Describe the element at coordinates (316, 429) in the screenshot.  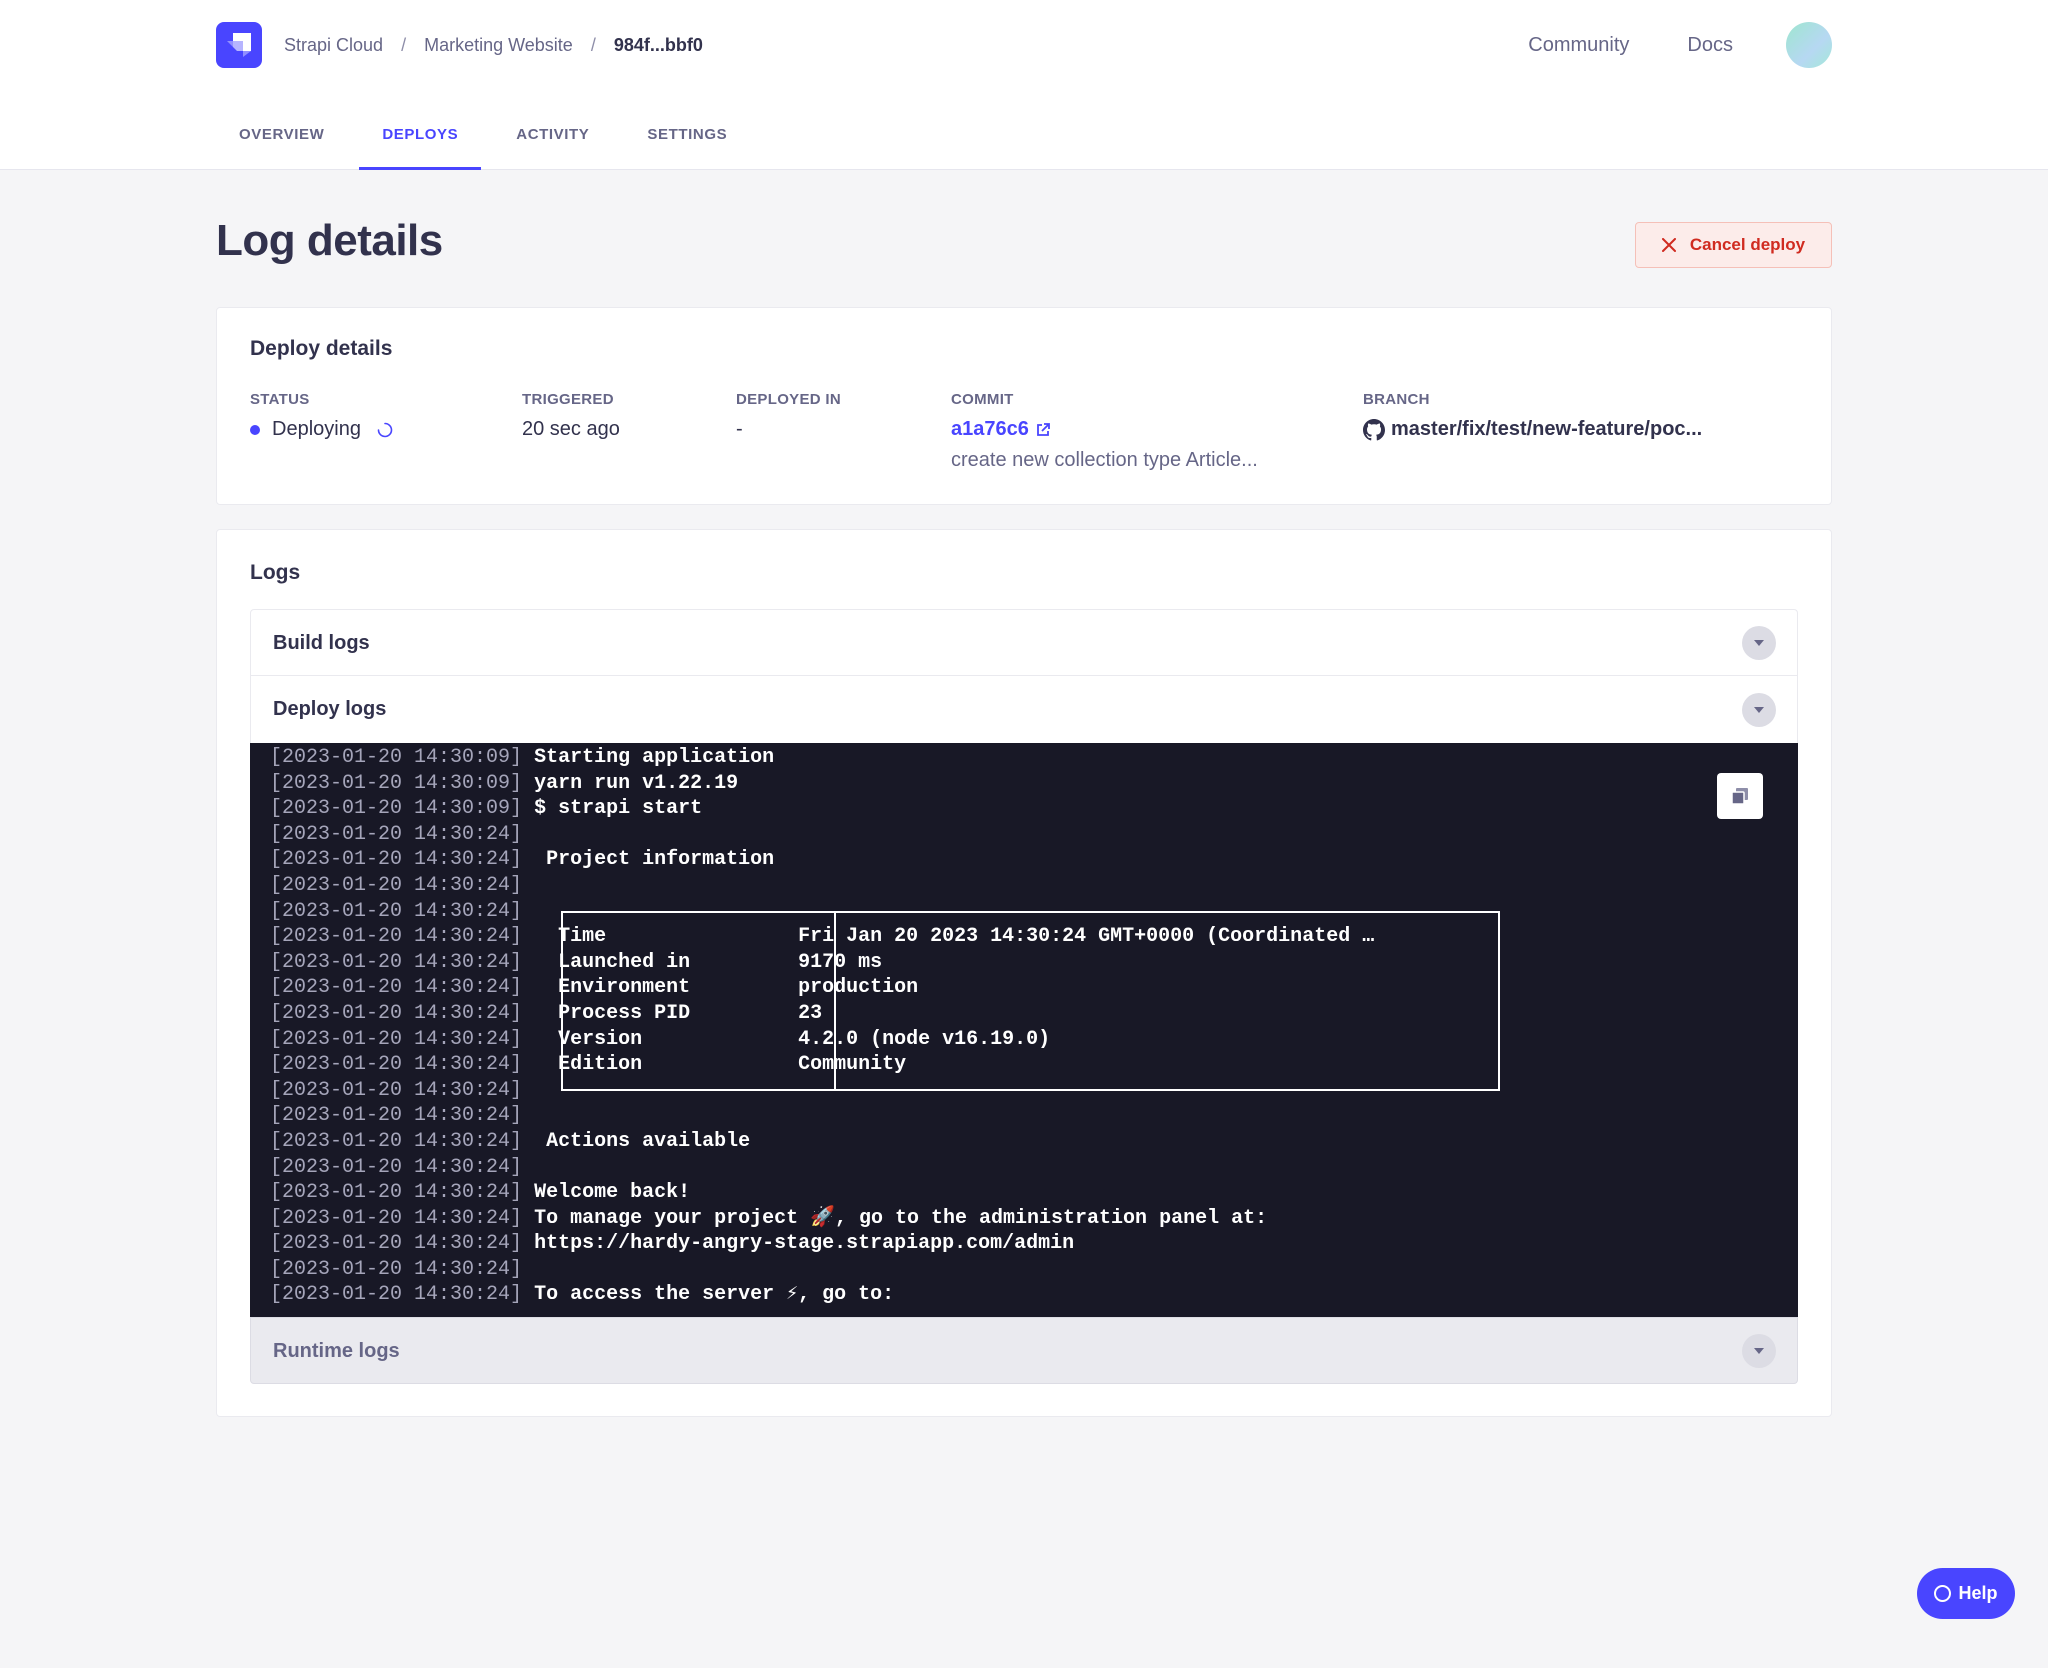
I see `status-value: Deploying` at that location.